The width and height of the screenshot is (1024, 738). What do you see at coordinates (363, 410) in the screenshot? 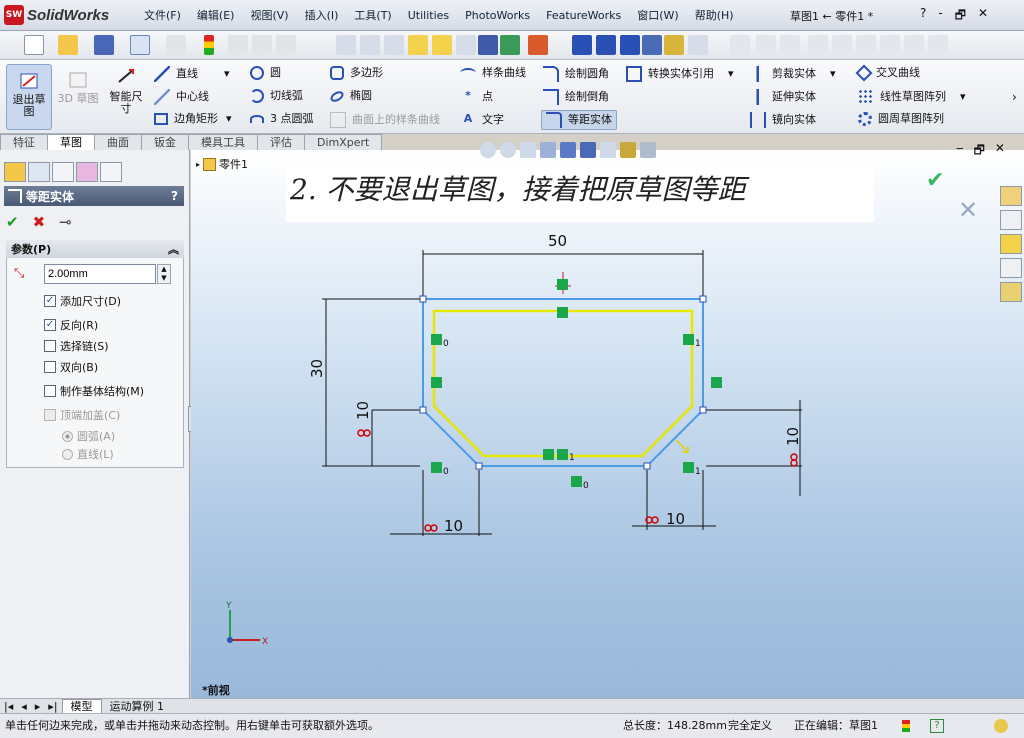
I see `dim-left-chamfer: 10` at bounding box center [363, 410].